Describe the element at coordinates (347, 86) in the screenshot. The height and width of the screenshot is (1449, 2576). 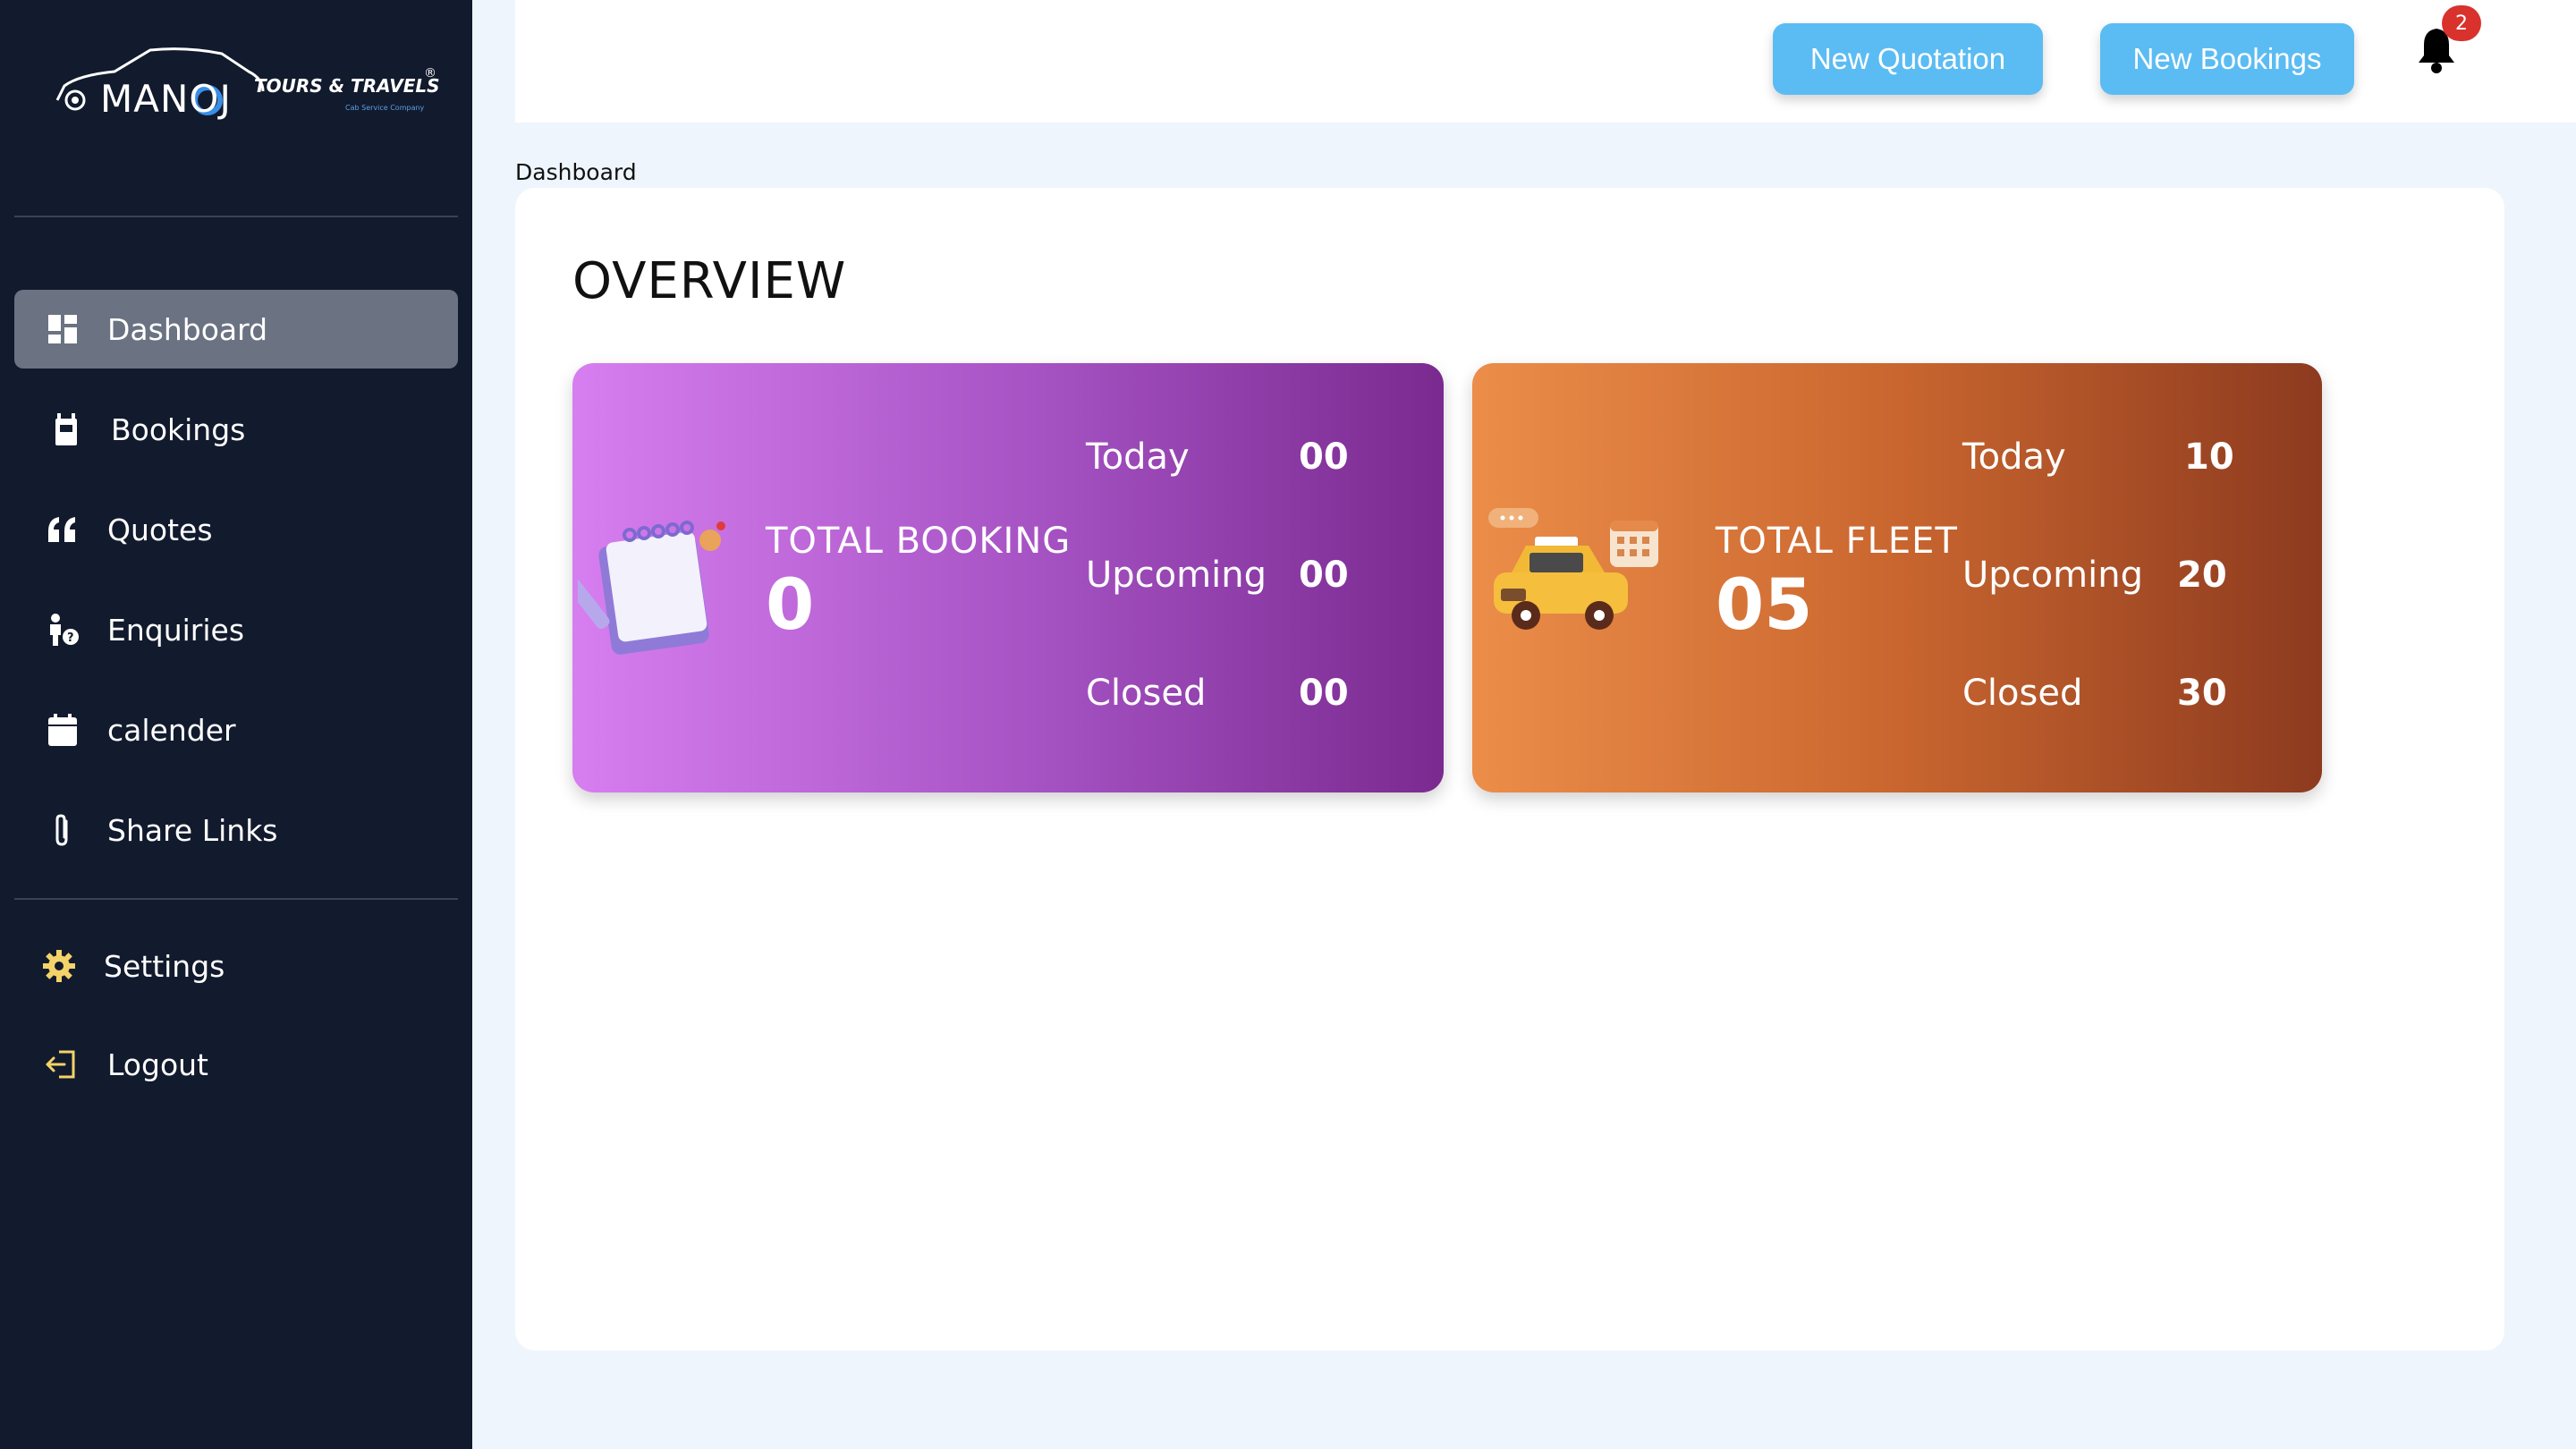
I see `brand-tagline: TOURS & TRAVELS` at that location.